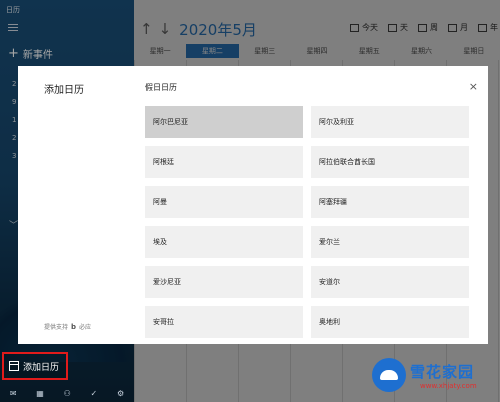 This screenshot has height=402, width=500. What do you see at coordinates (13, 393) in the screenshot?
I see `mail-icon: ✉` at bounding box center [13, 393].